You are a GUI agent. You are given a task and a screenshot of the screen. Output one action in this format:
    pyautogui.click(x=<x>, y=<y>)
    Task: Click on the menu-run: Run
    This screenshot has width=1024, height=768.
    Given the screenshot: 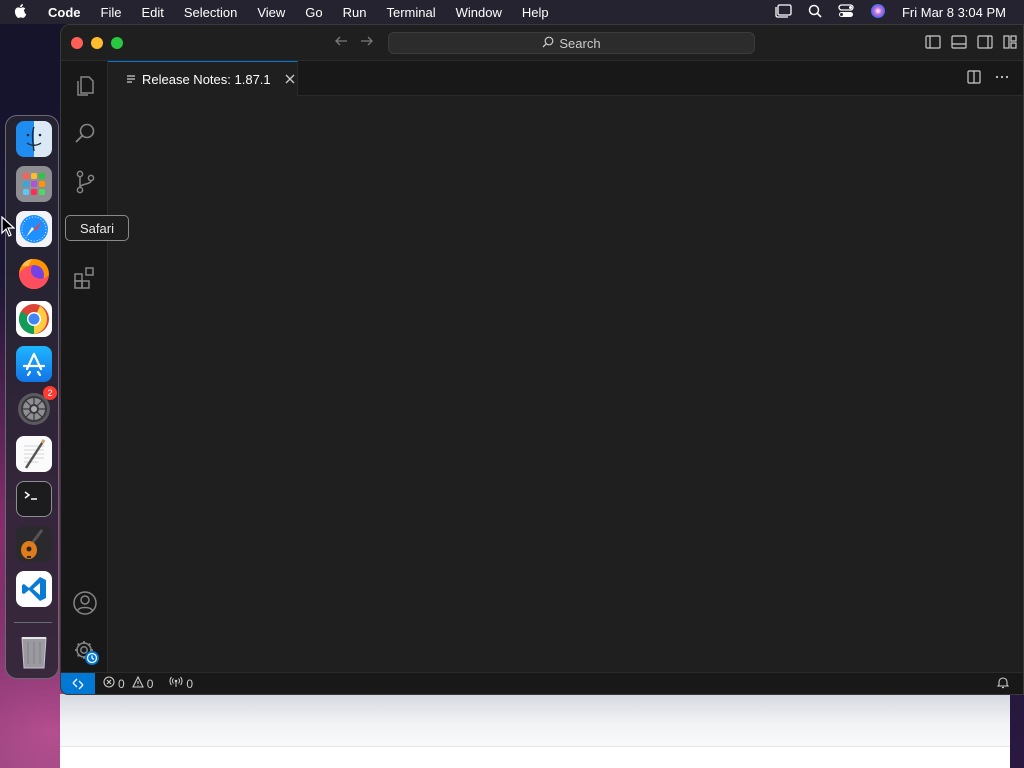 What is the action you would take?
    pyautogui.click(x=355, y=12)
    